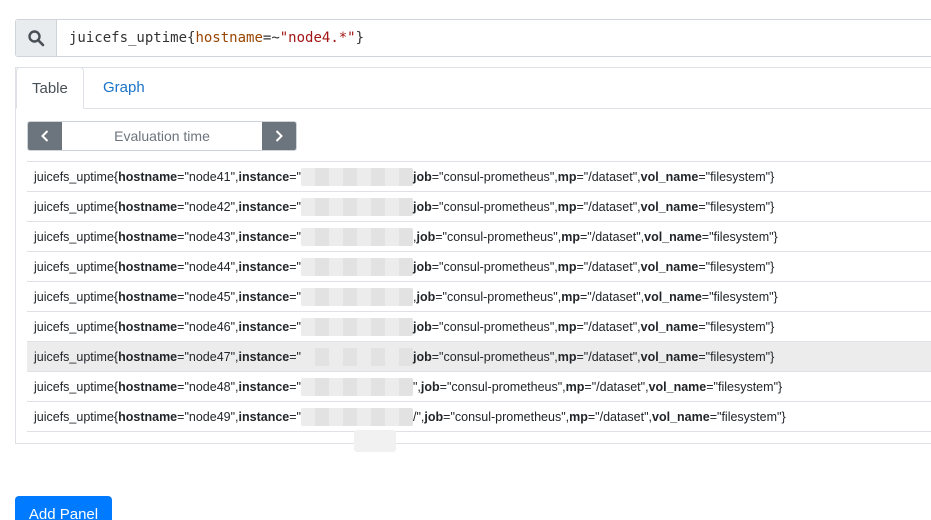 Image resolution: width=931 pixels, height=520 pixels. Describe the element at coordinates (229, 38) in the screenshot. I see `query-label: hostname` at that location.